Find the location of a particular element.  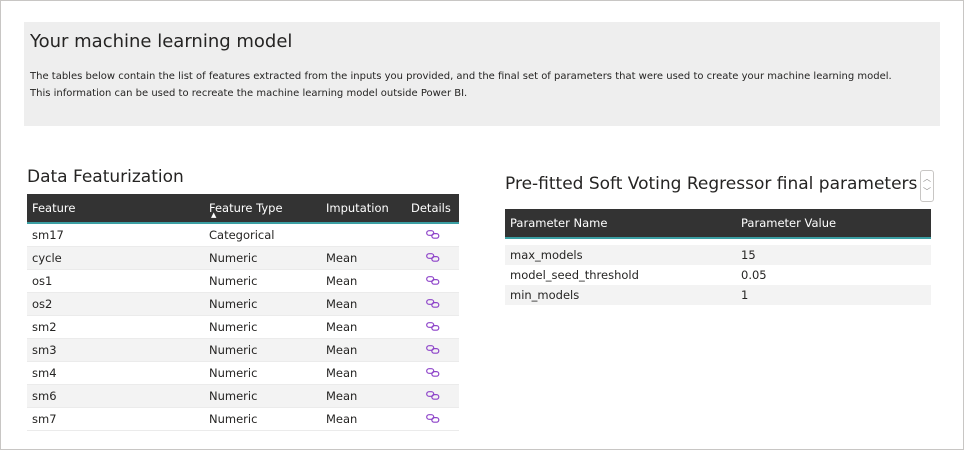

table-row: sm2 Numeric Mean is located at coordinates (243, 327).